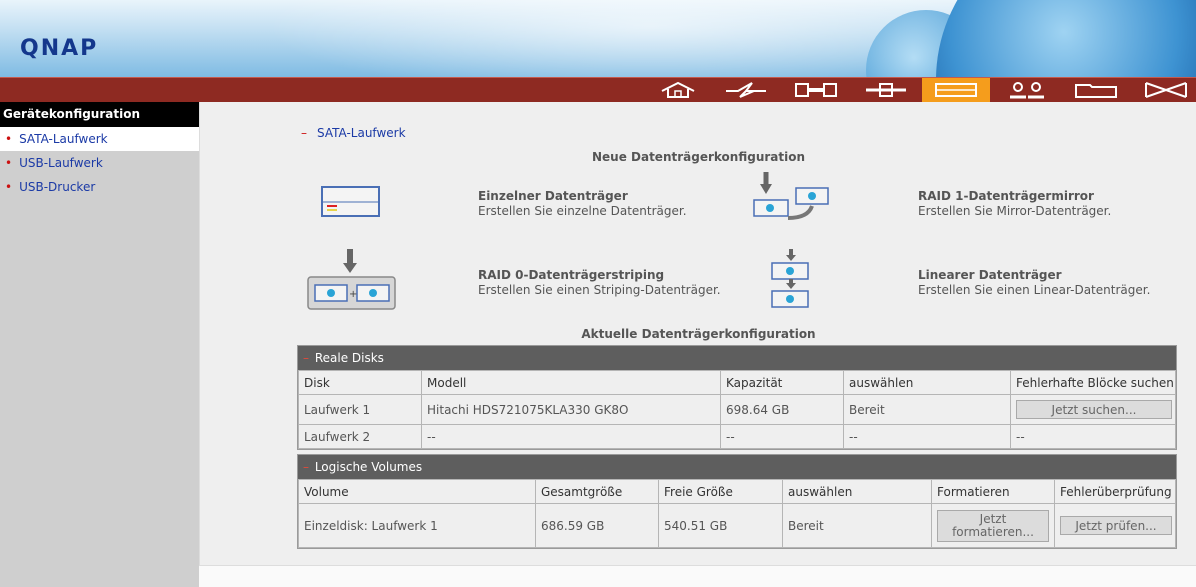 The height and width of the screenshot is (587, 1196). Describe the element at coordinates (1115, 491) in the screenshot. I see `column-header: Fehlerüberprüfung` at that location.